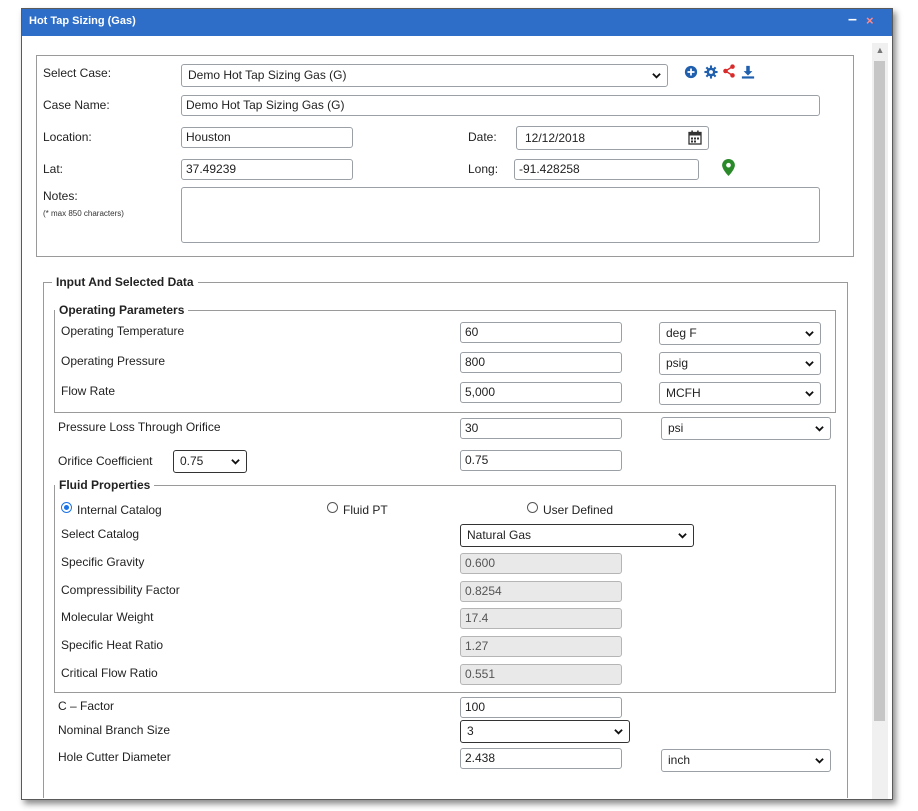  Describe the element at coordinates (267, 169) in the screenshot. I see `lat-input: 37.49239` at that location.